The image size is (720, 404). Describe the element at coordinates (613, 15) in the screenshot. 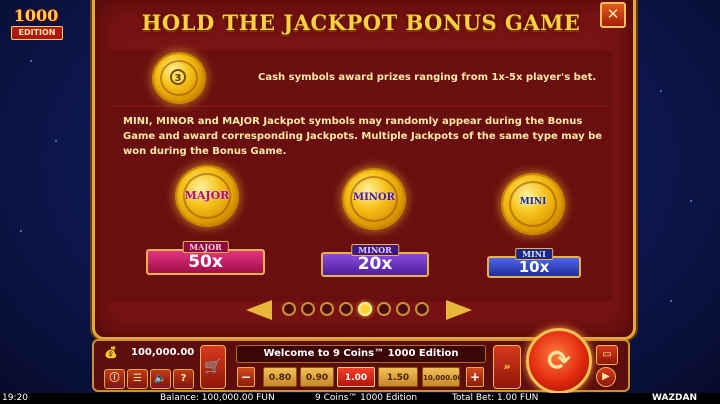

I see `close-button: ✕` at that location.